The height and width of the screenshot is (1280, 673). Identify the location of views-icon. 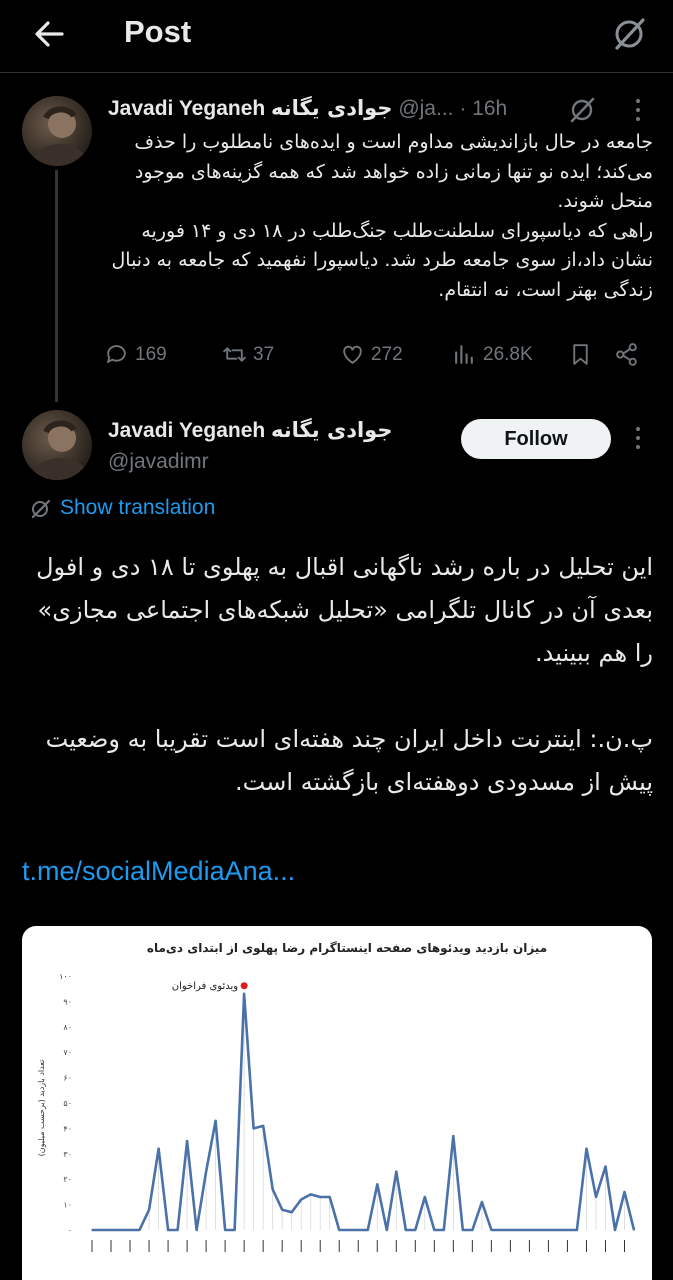
(464, 354).